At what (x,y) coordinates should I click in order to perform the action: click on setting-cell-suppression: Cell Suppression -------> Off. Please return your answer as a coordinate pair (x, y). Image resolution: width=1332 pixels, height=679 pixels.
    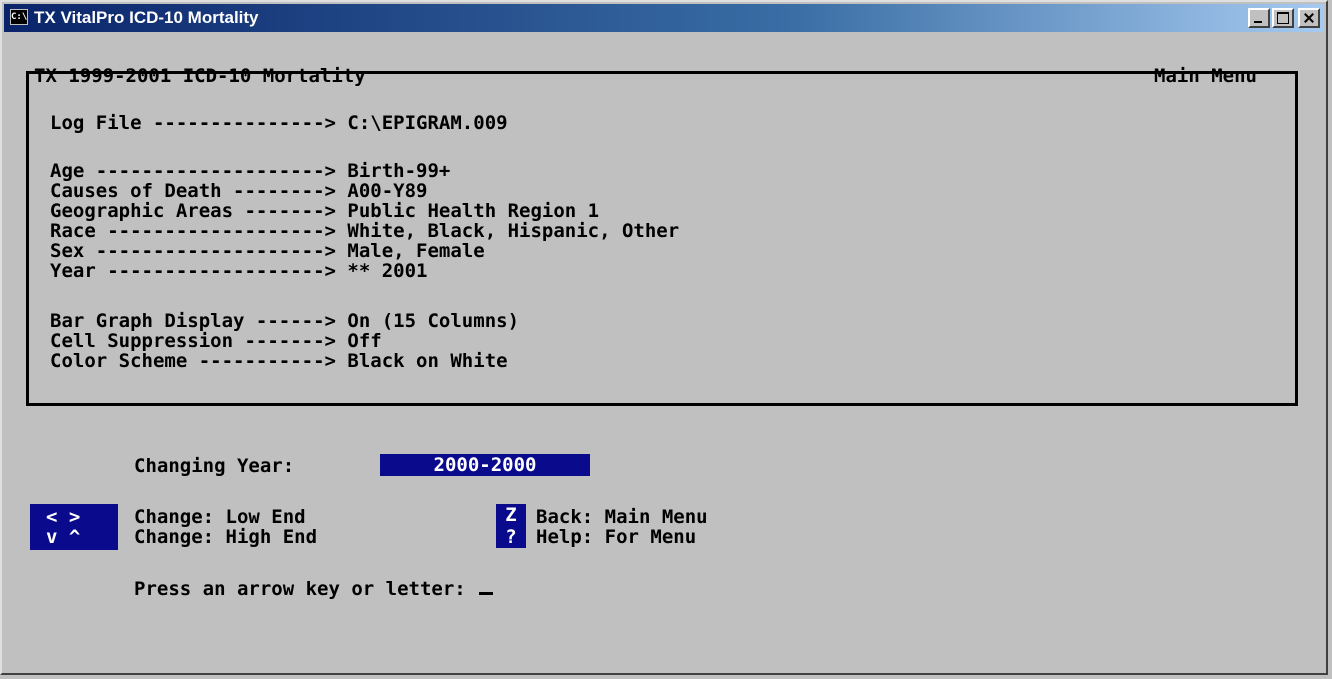
    Looking at the image, I should click on (216, 341).